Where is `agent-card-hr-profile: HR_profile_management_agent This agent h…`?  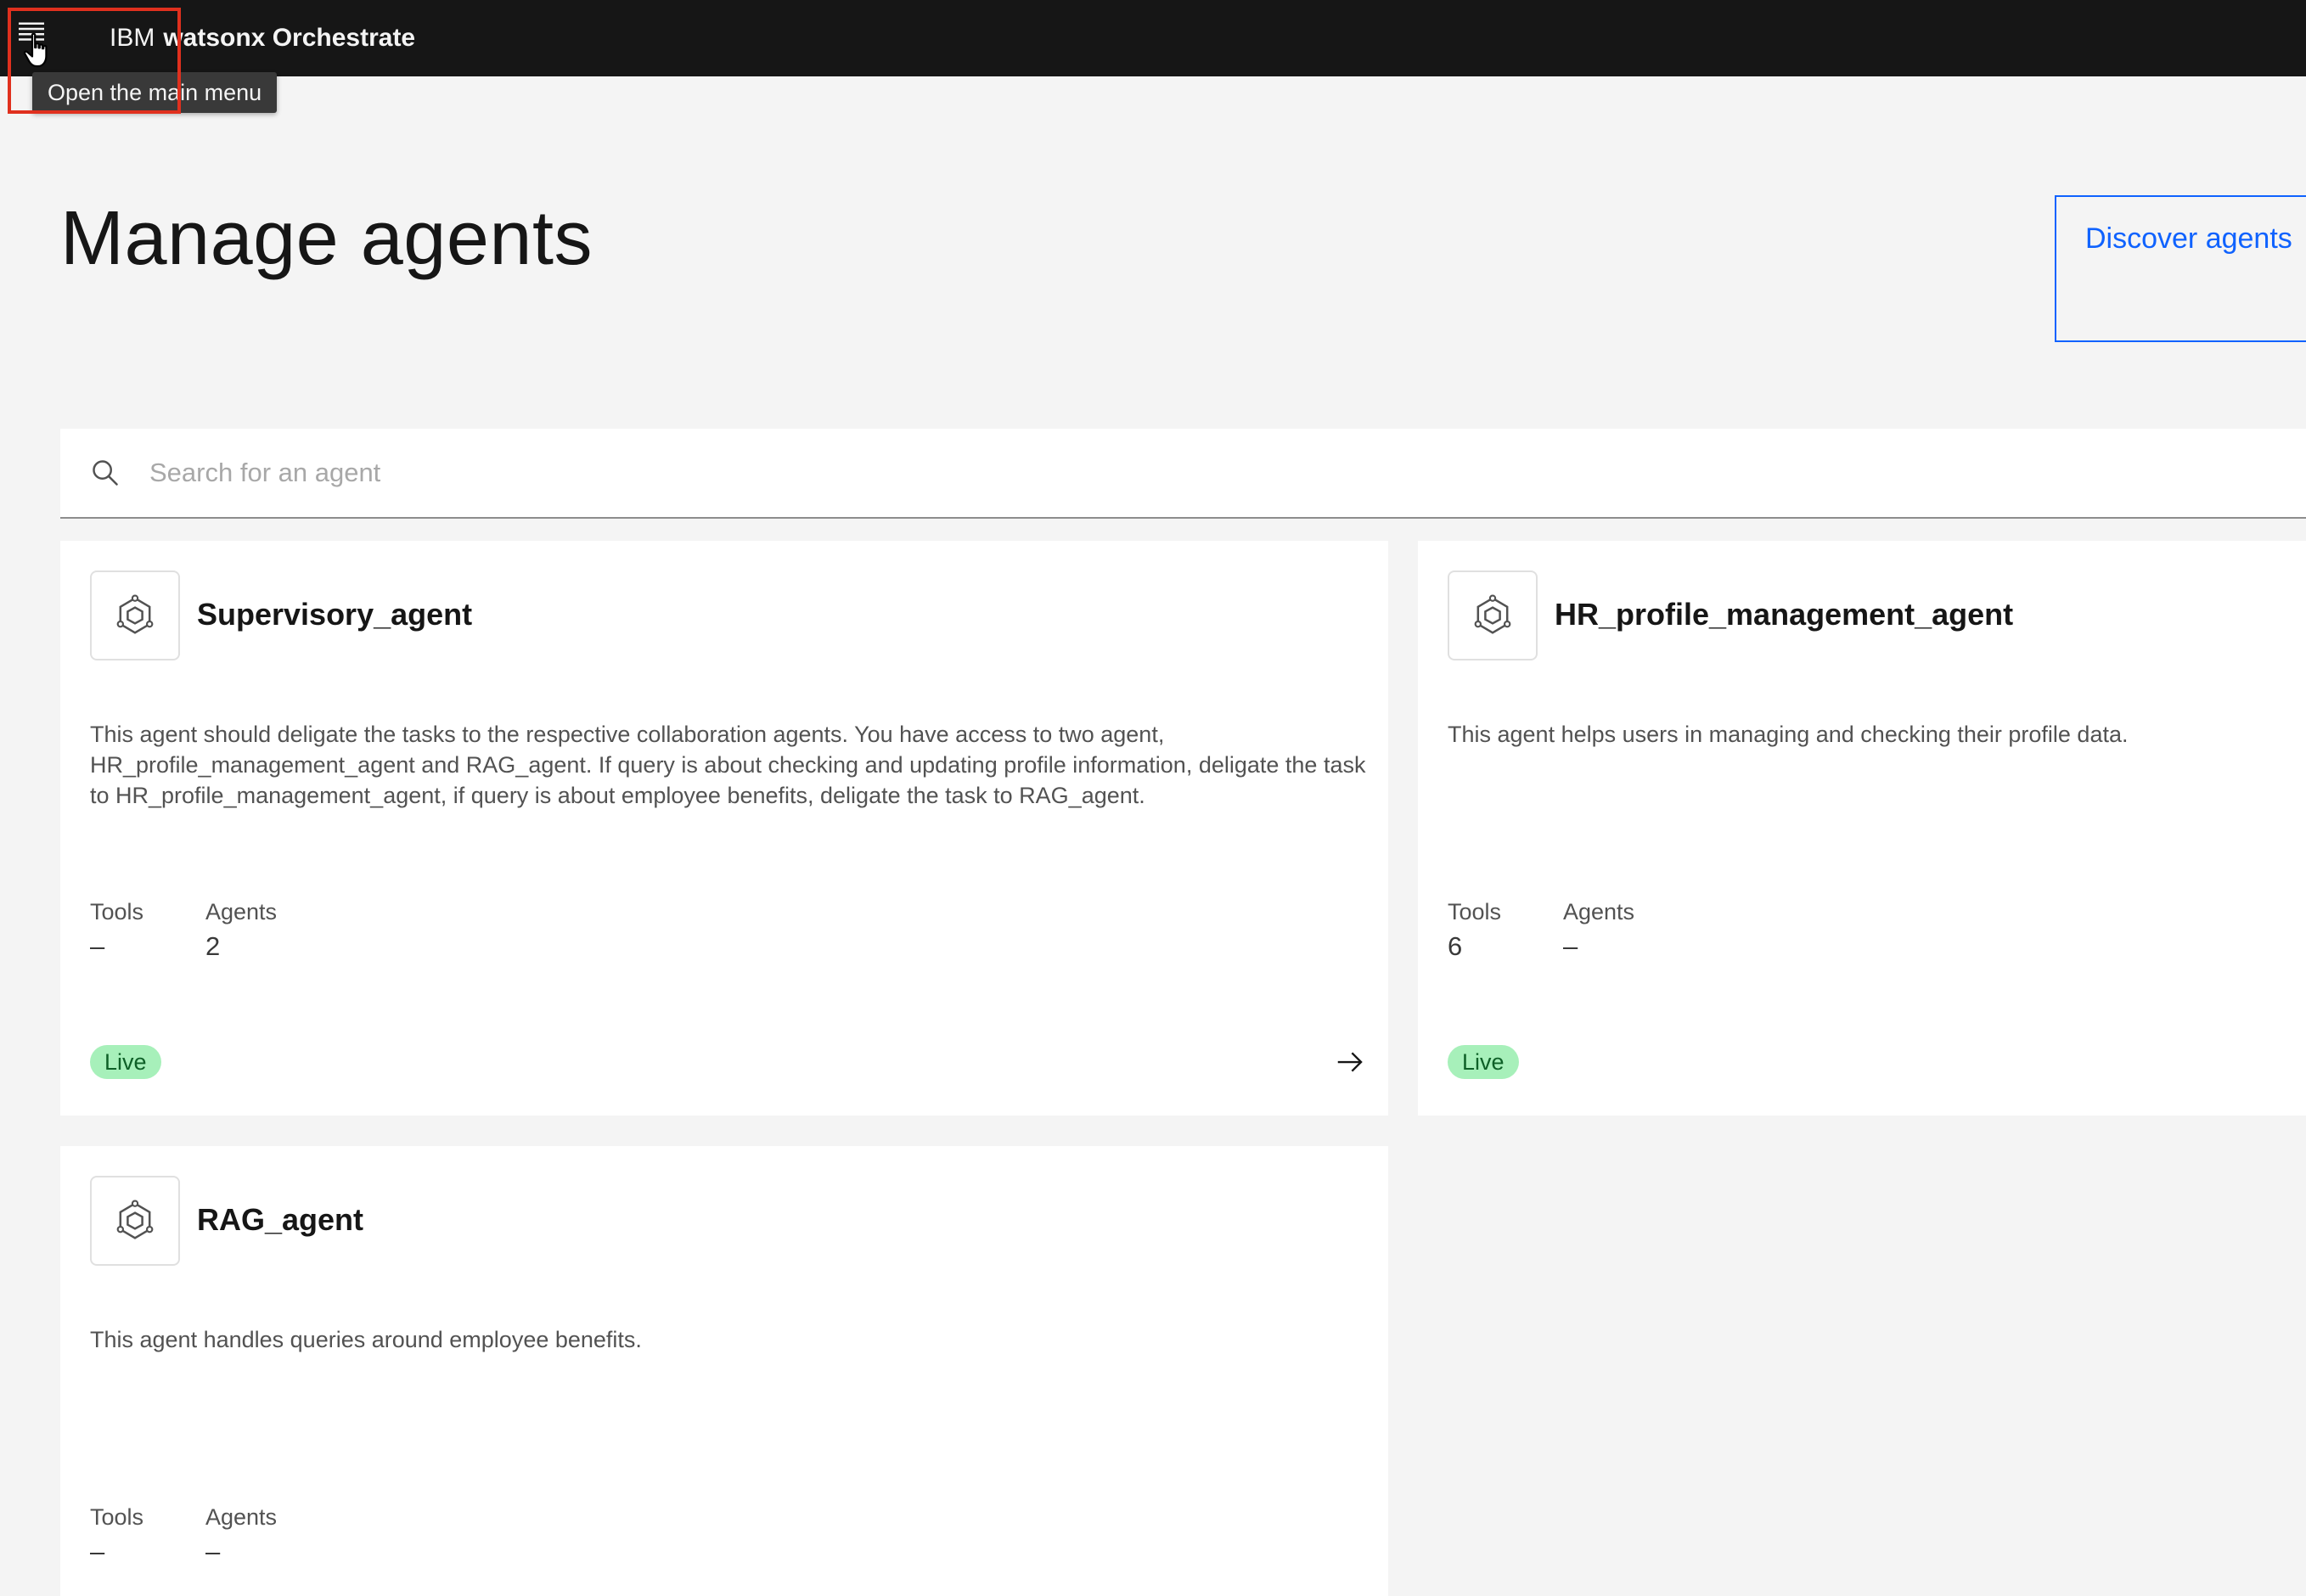
agent-card-hr-profile: HR_profile_management_agent This agent h… is located at coordinates (1862, 828).